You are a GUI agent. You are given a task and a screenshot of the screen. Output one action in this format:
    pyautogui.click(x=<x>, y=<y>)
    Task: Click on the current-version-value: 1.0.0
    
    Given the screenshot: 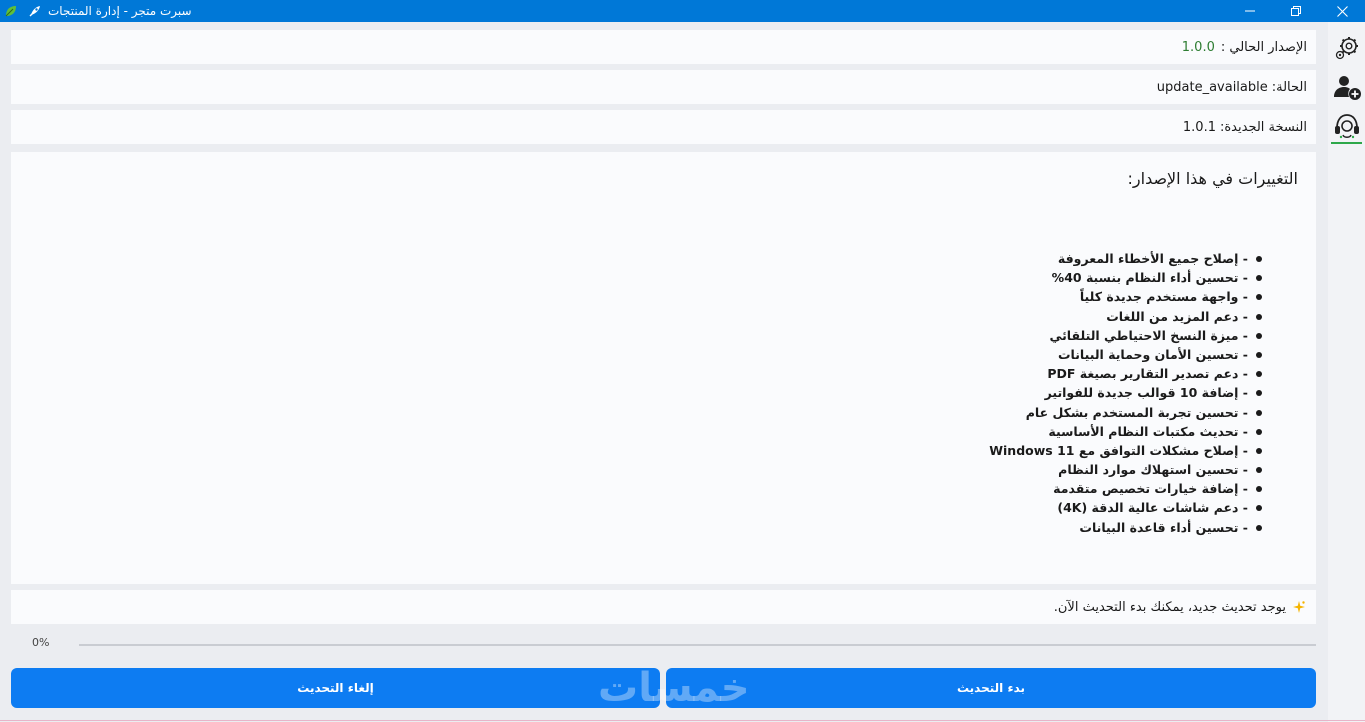 What is the action you would take?
    pyautogui.click(x=1198, y=47)
    